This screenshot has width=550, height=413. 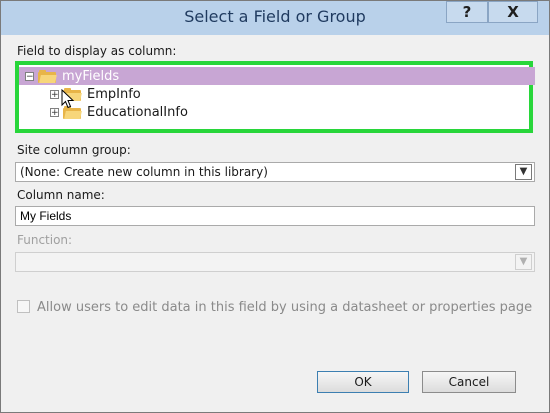 What do you see at coordinates (363, 382) in the screenshot?
I see `ok-button: OK` at bounding box center [363, 382].